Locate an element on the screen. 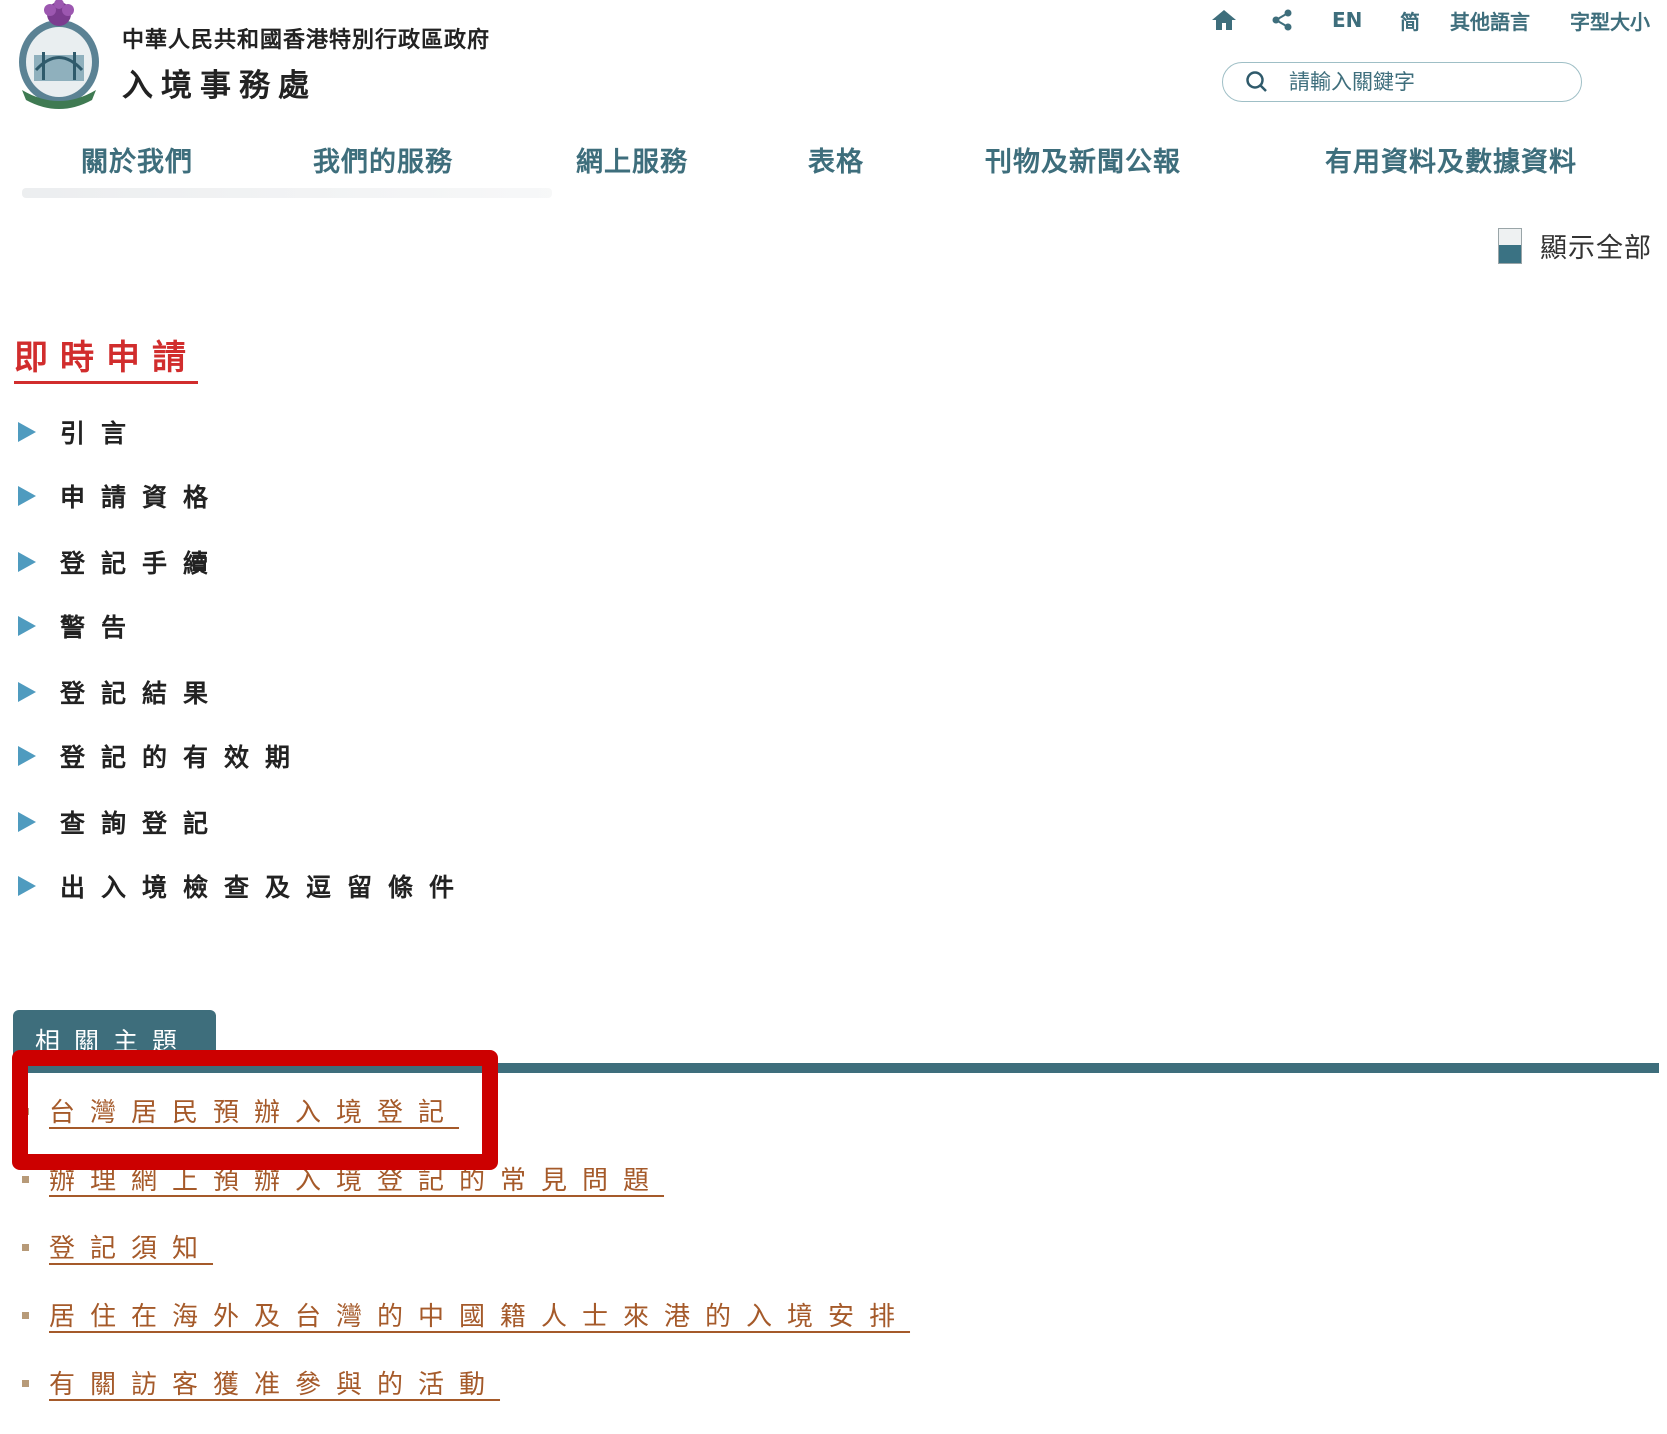 The height and width of the screenshot is (1434, 1667). accordion-label: 查詢登記 is located at coordinates (142, 823).